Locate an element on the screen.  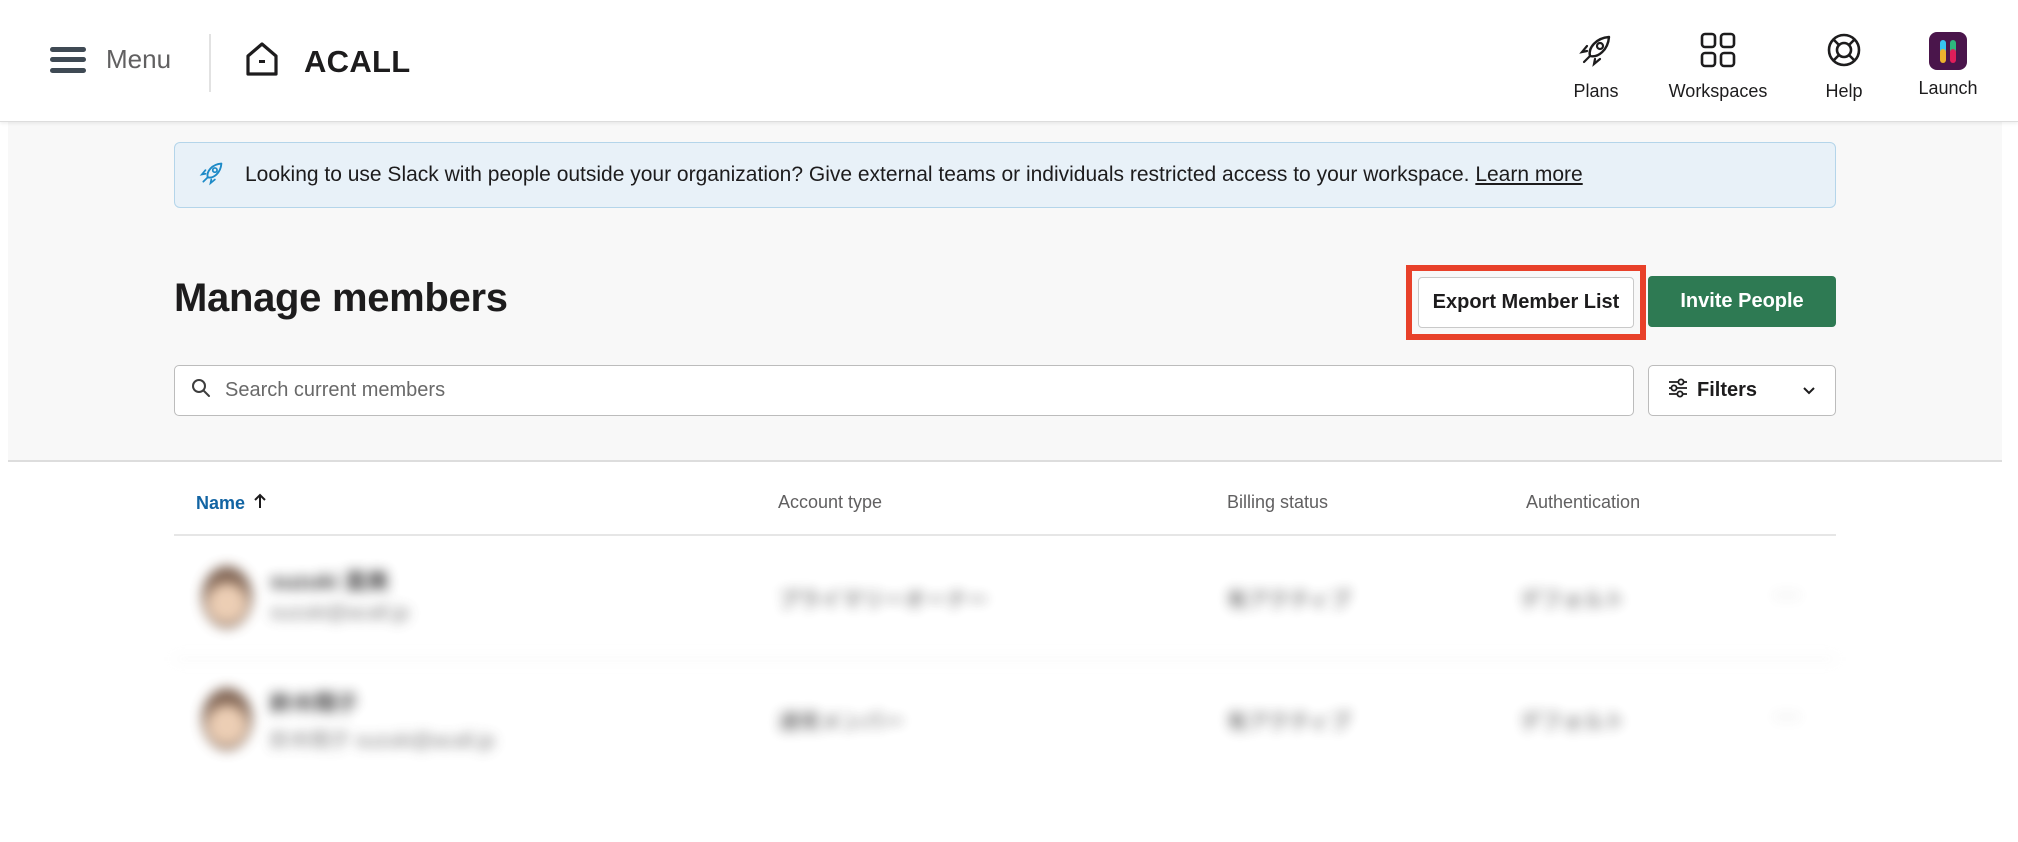
column-authentication: Authentication is located at coordinates (1583, 502).